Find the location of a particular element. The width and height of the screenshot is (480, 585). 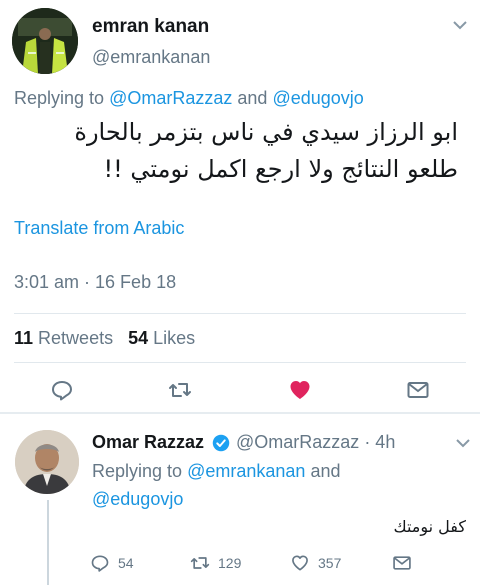

verified-badge-icon is located at coordinates (221, 443).